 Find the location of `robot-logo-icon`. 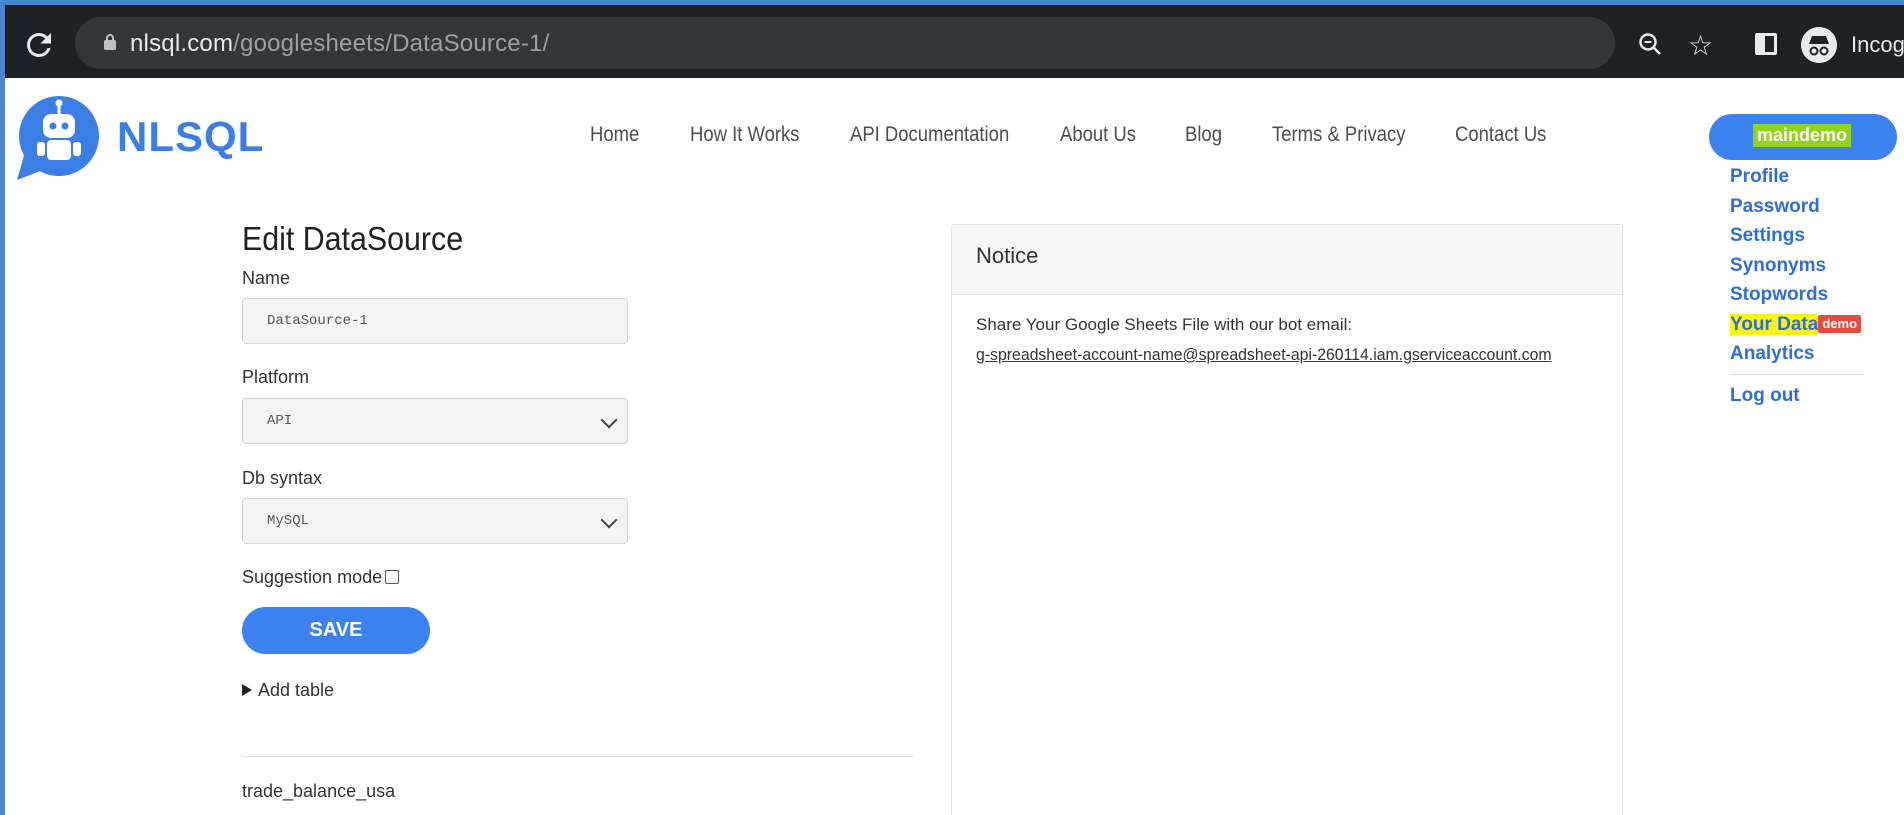

robot-logo-icon is located at coordinates (59, 138).